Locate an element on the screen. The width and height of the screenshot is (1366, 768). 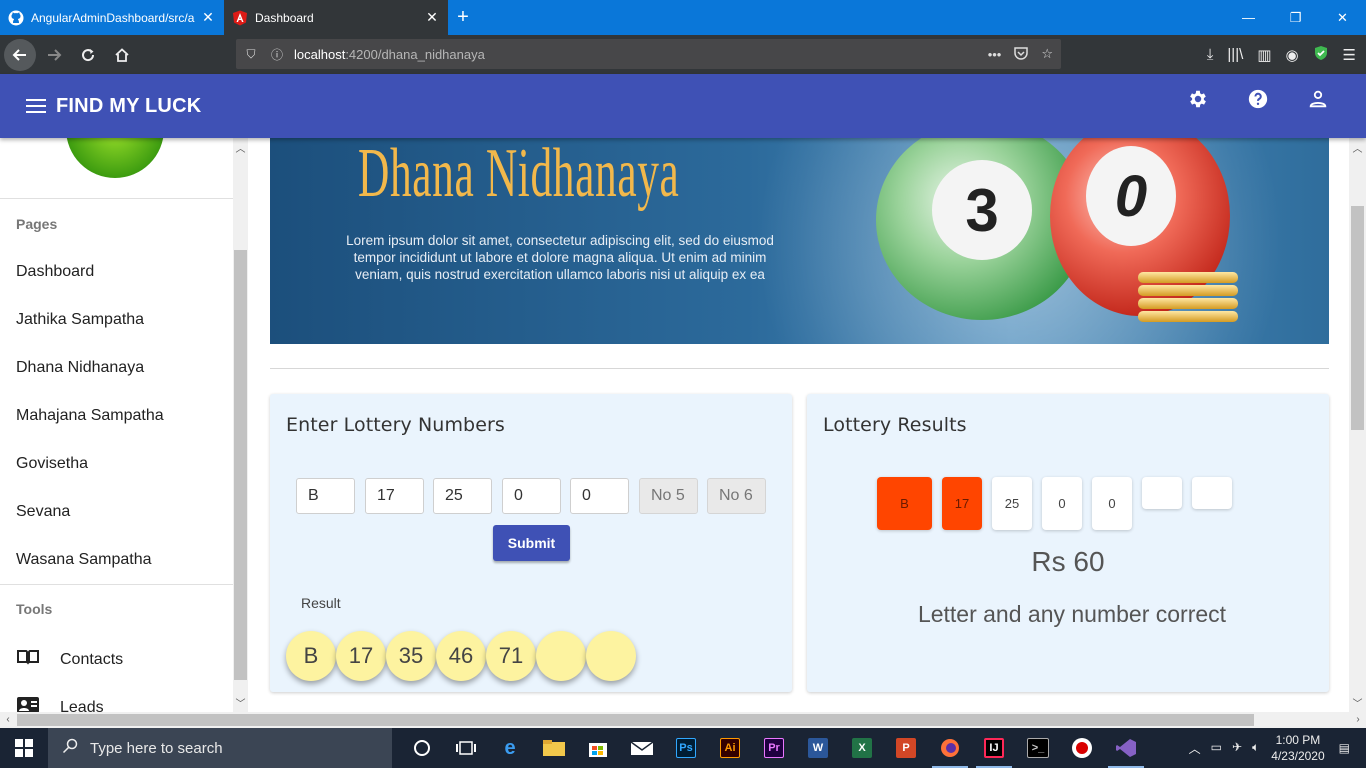
premiere-icon: Pr is located at coordinates (774, 748).